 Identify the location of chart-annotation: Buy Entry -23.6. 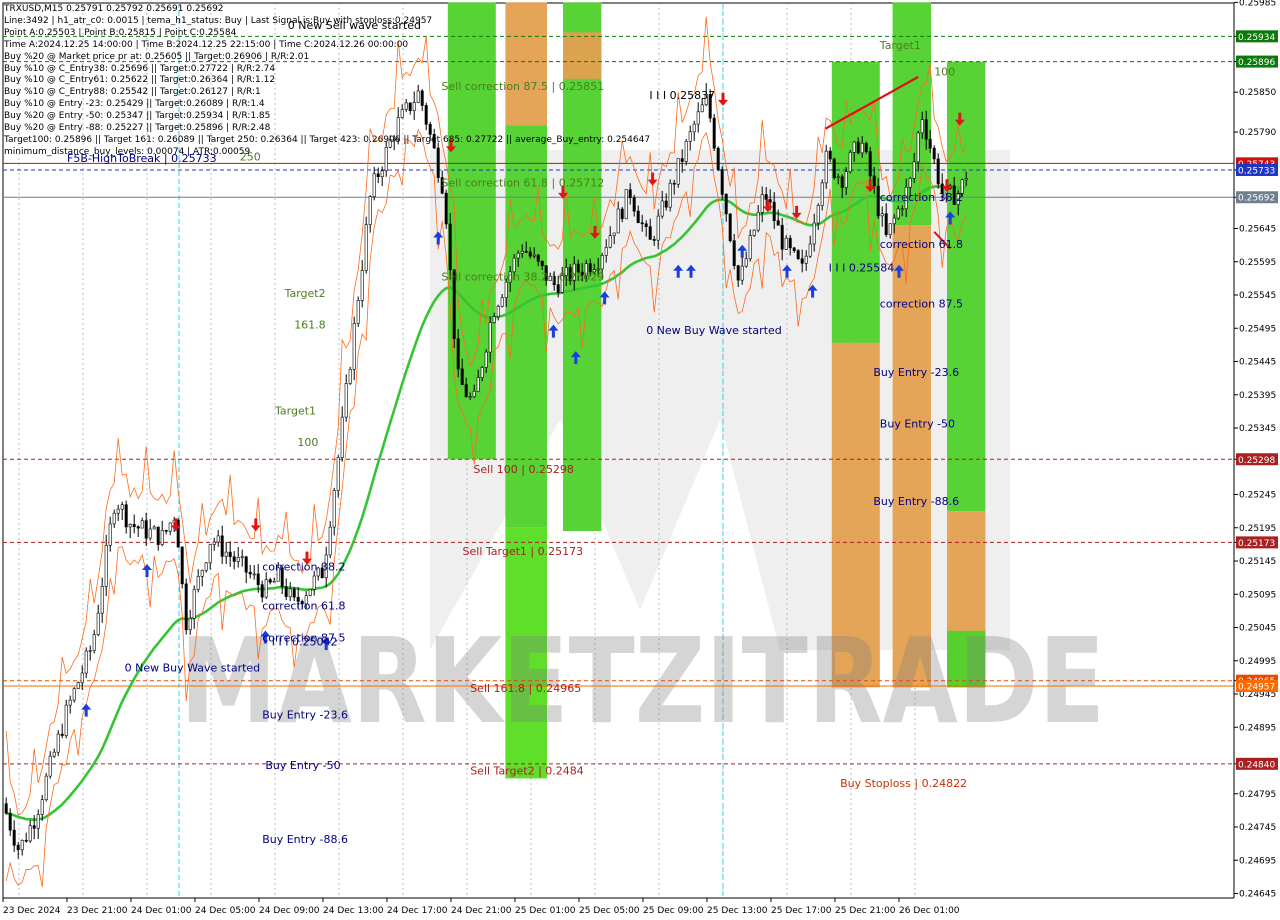
(916, 372).